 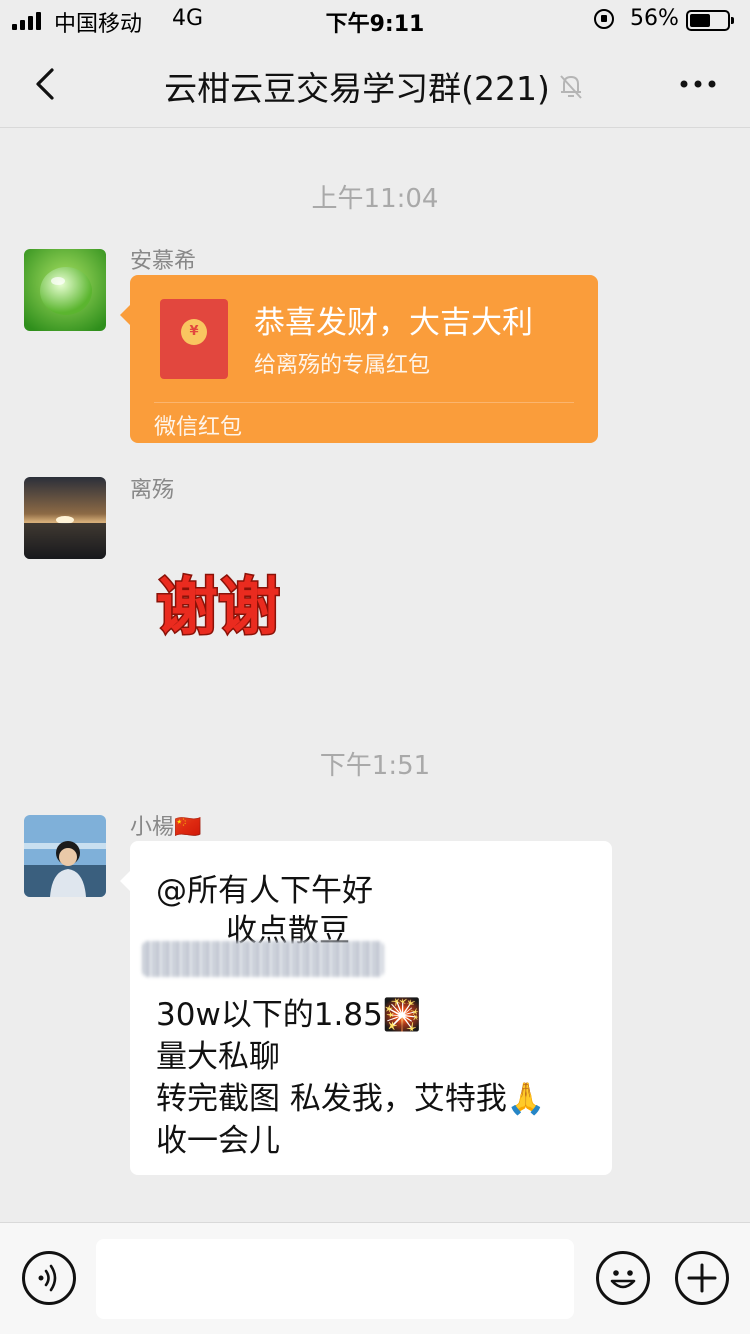 What do you see at coordinates (623, 1278) in the screenshot?
I see `emoji-icon` at bounding box center [623, 1278].